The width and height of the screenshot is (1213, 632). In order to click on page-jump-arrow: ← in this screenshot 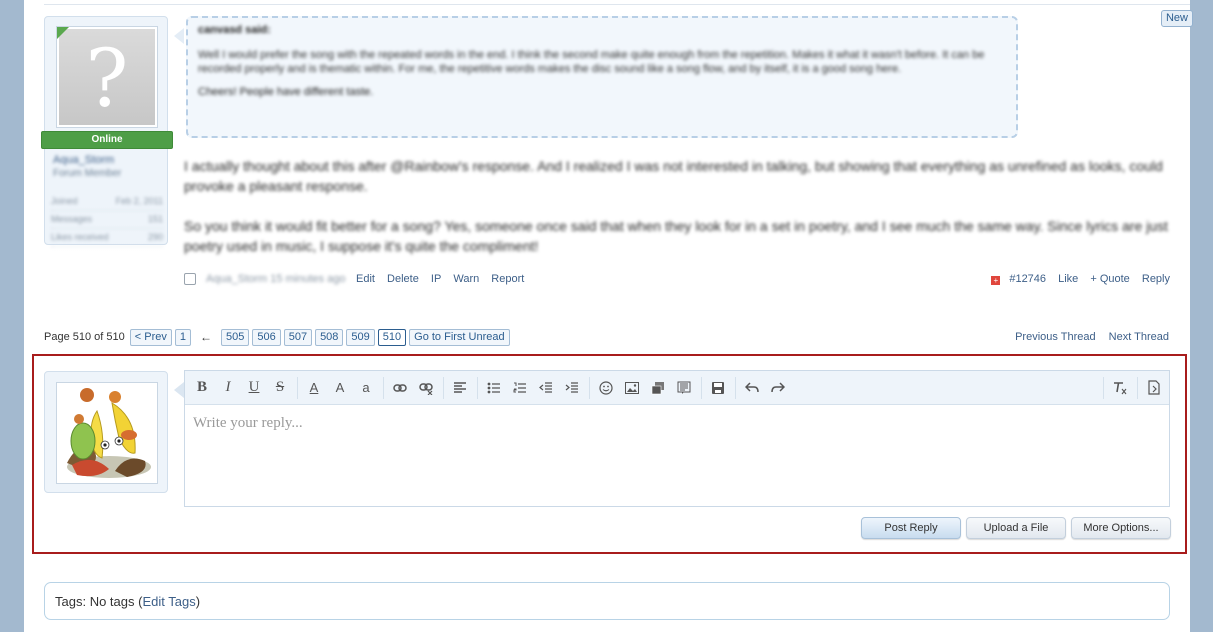, I will do `click(206, 337)`.